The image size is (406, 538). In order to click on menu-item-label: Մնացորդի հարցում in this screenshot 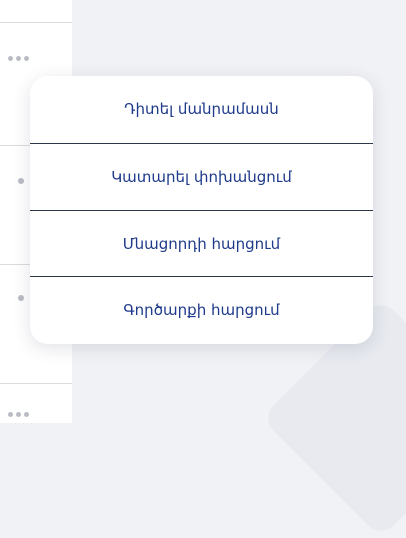, I will do `click(201, 244)`.